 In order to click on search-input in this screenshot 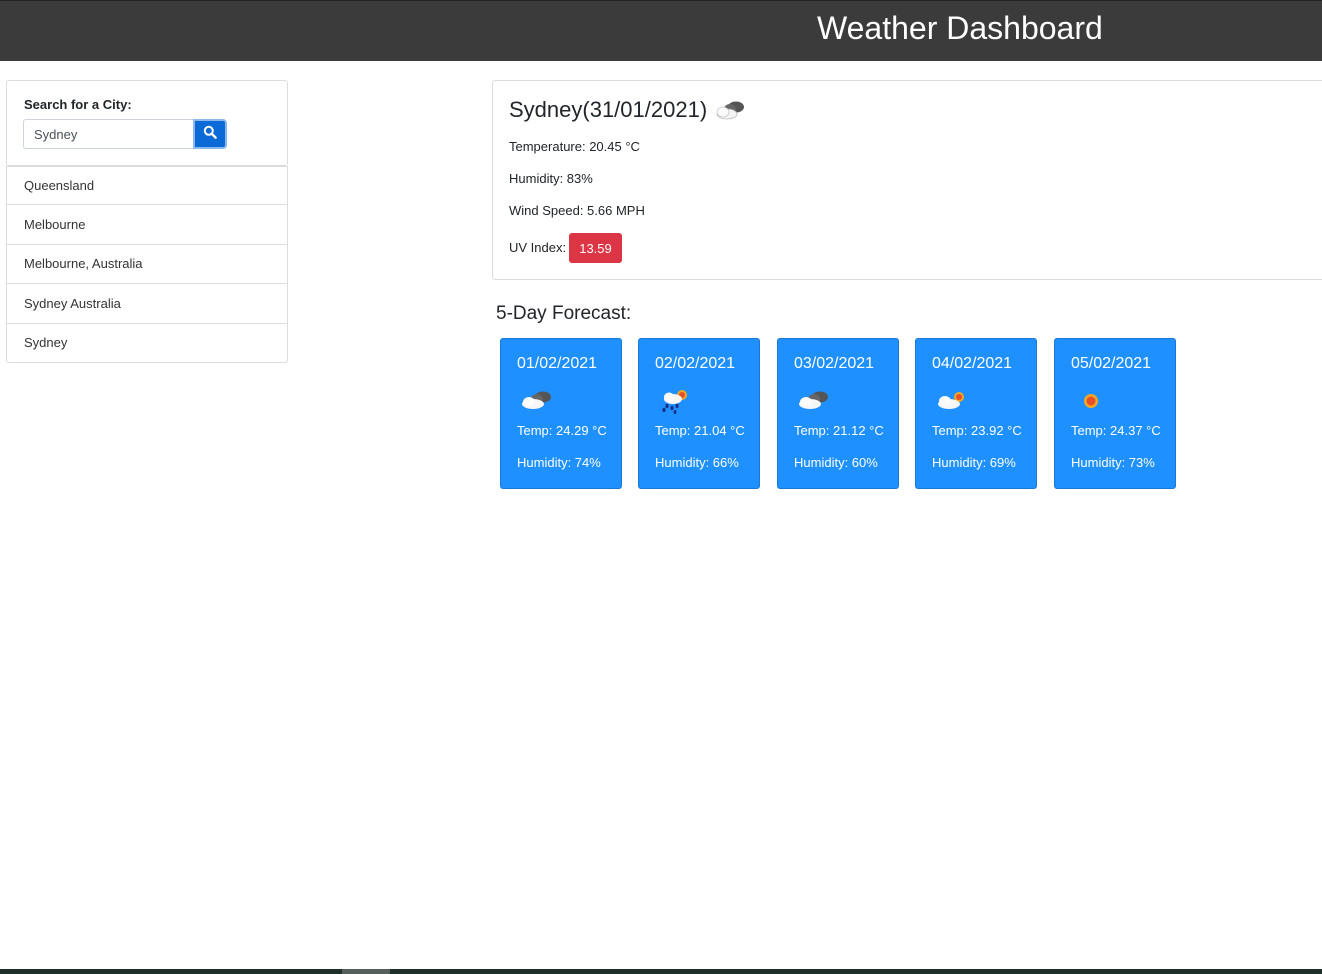, I will do `click(108, 134)`.